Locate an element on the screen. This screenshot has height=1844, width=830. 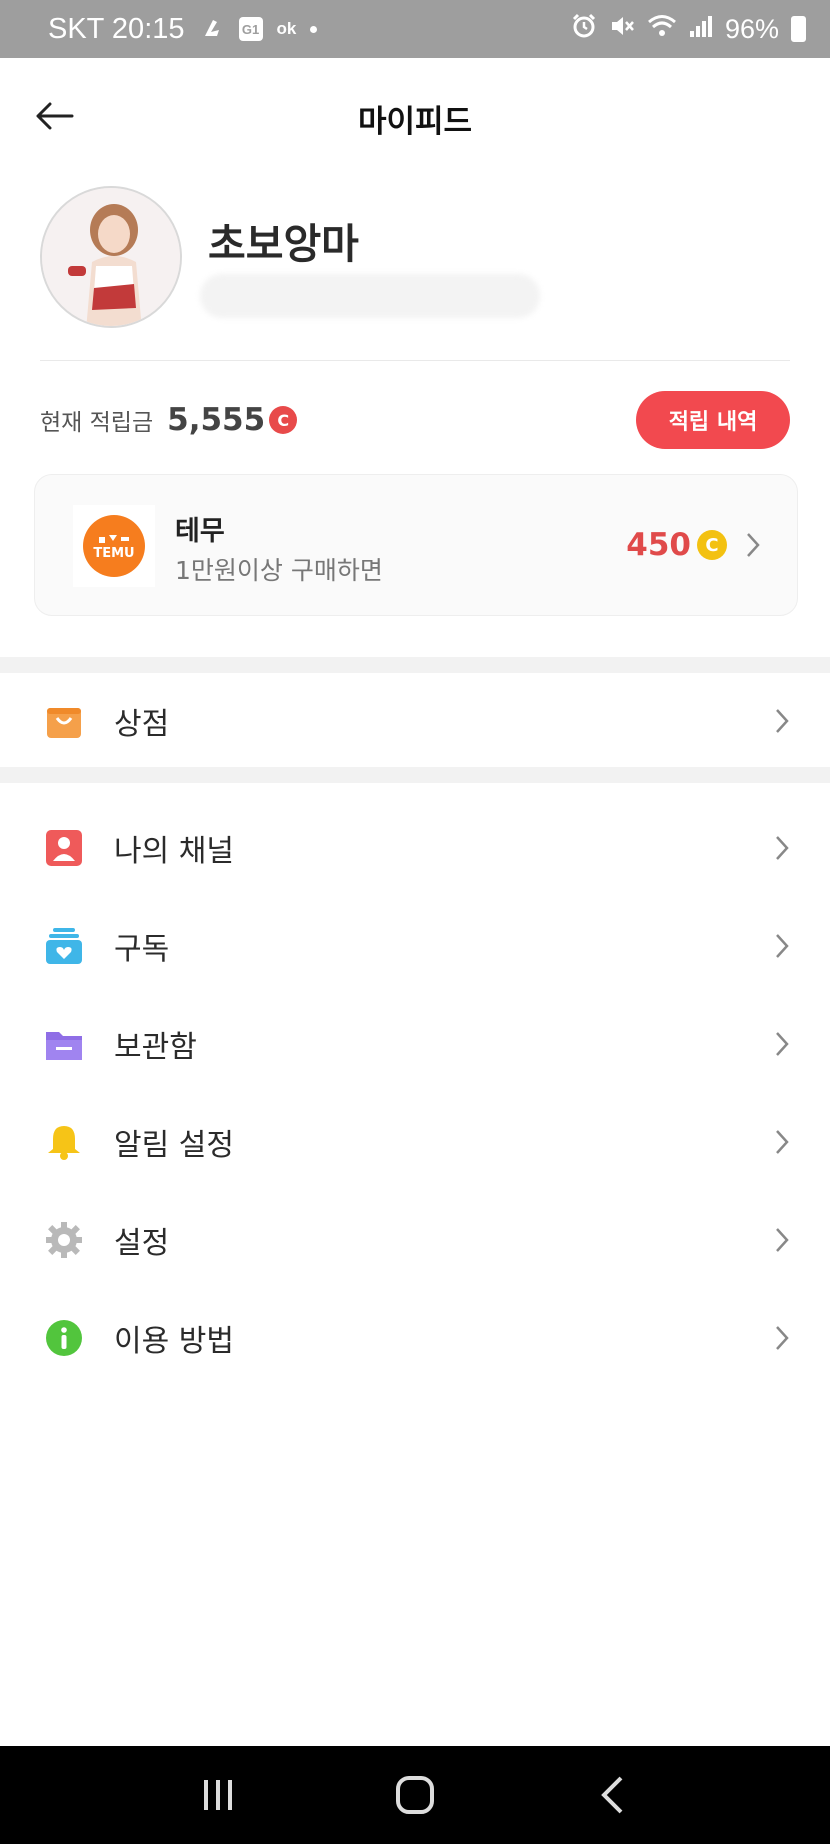
signal-icon is located at coordinates (701, 29).